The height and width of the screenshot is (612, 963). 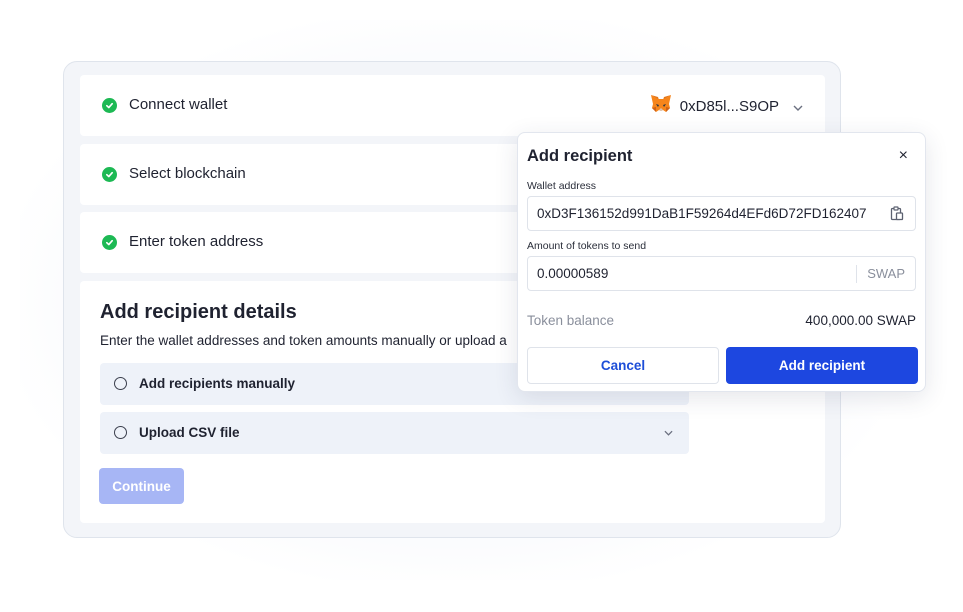 What do you see at coordinates (729, 106) in the screenshot?
I see `wallet-address: 0xD85l...S9OP` at bounding box center [729, 106].